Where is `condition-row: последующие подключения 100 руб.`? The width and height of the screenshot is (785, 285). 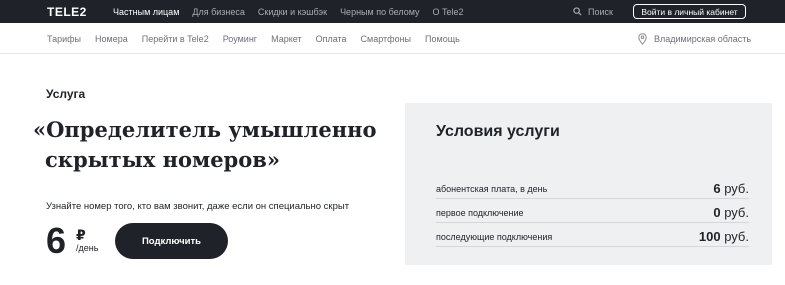
condition-row: последующие подключения 100 руб. is located at coordinates (592, 235).